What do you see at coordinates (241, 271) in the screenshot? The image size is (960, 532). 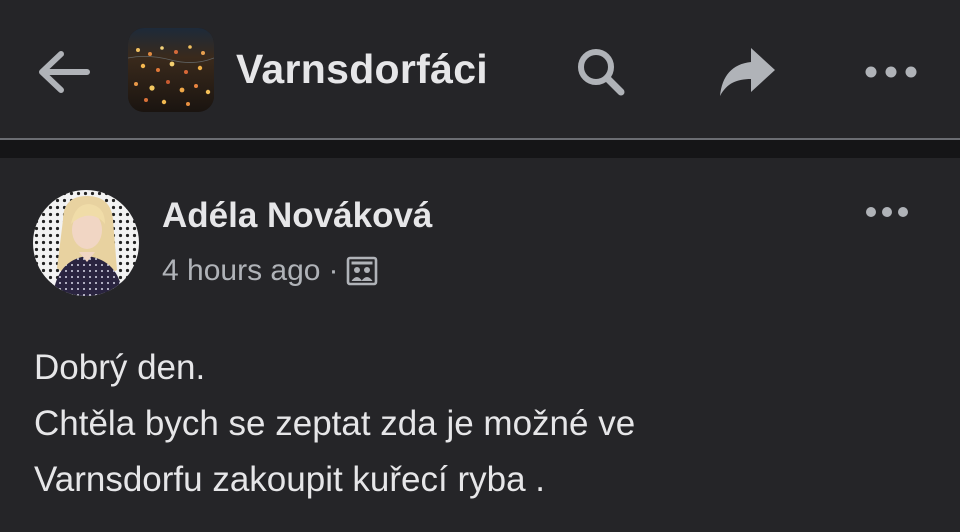 I see `post-timestamp: 4 hours ago` at bounding box center [241, 271].